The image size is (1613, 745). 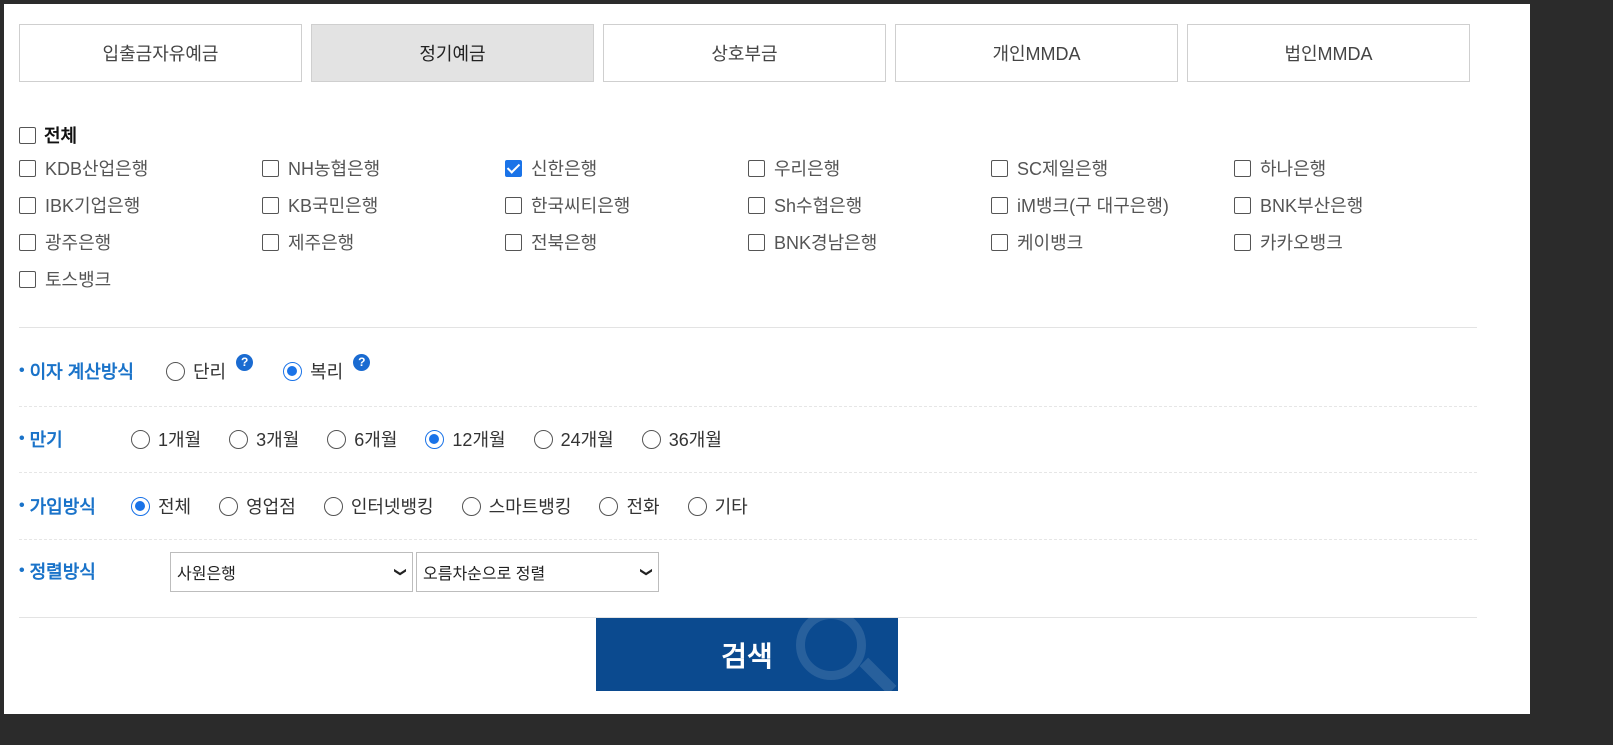 I want to click on bank-checkbox: SC제일은행, so click(x=1112, y=168).